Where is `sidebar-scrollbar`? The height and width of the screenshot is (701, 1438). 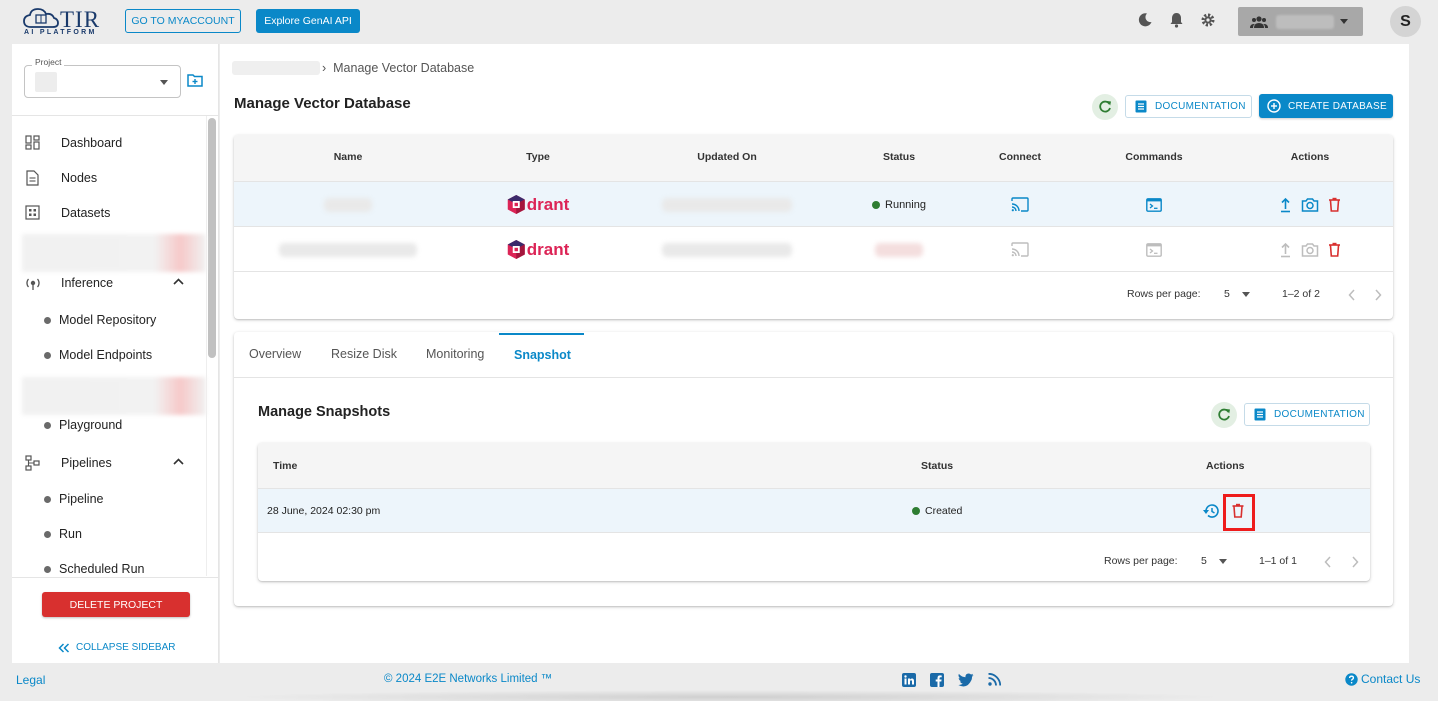
sidebar-scrollbar is located at coordinates (212, 238).